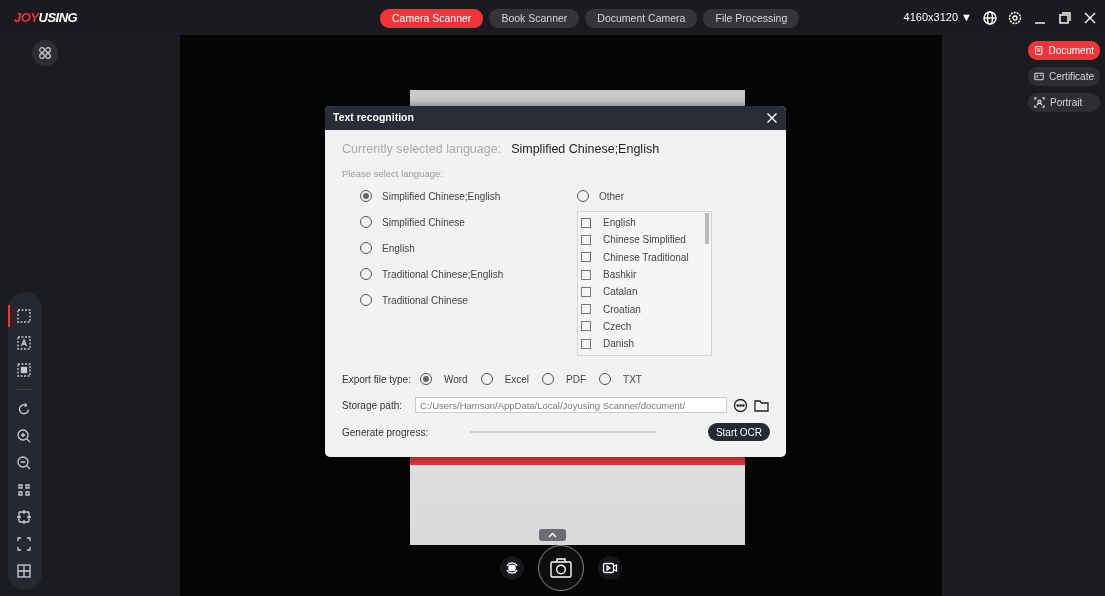  What do you see at coordinates (505, 379) in the screenshot?
I see `file-type-option: Excel` at bounding box center [505, 379].